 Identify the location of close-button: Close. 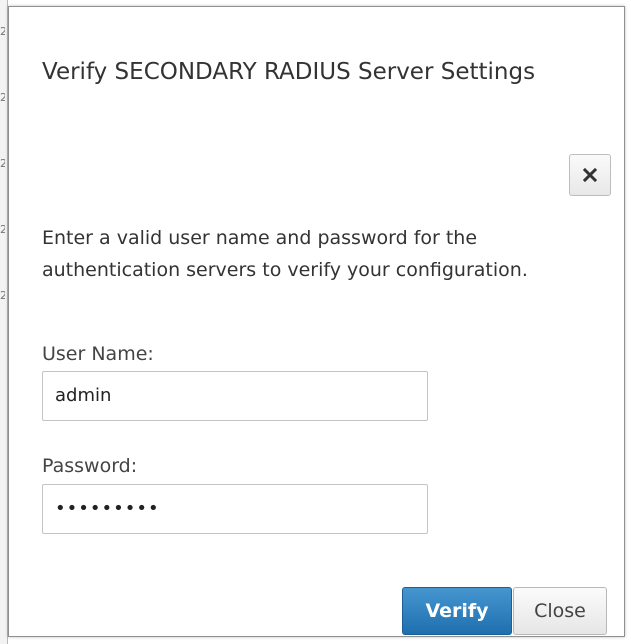
(560, 611).